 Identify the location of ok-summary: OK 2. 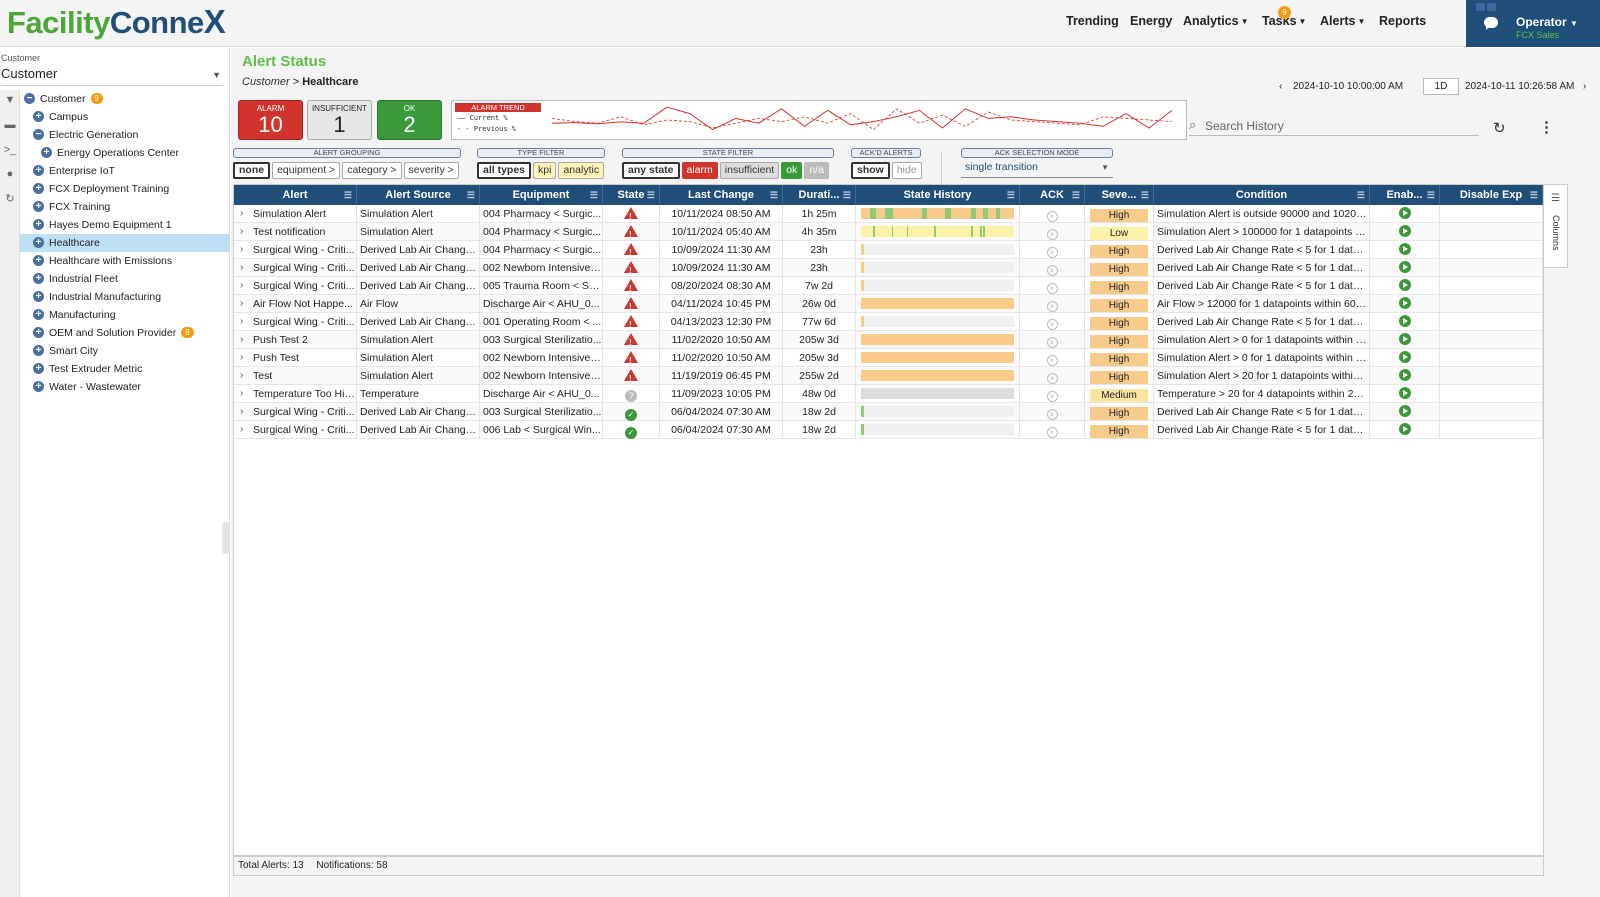
(409, 120).